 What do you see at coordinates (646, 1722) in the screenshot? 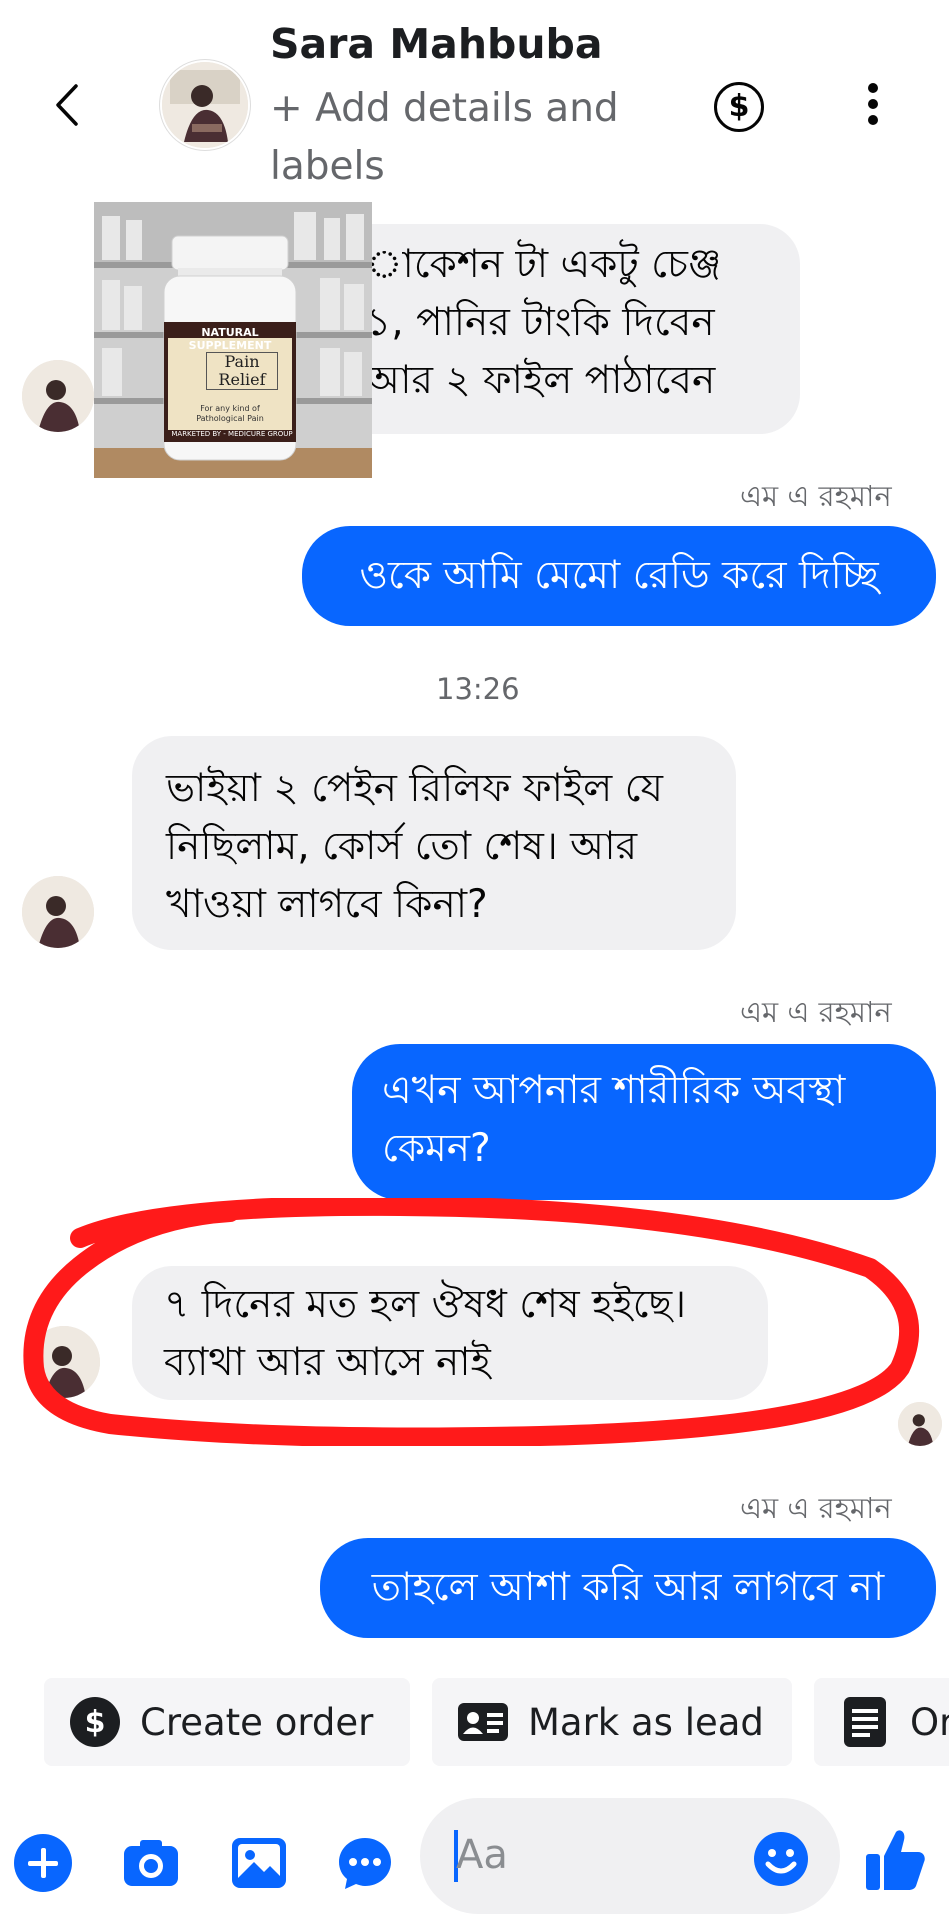
I see `mark-as-lead-label: Mark as lead` at bounding box center [646, 1722].